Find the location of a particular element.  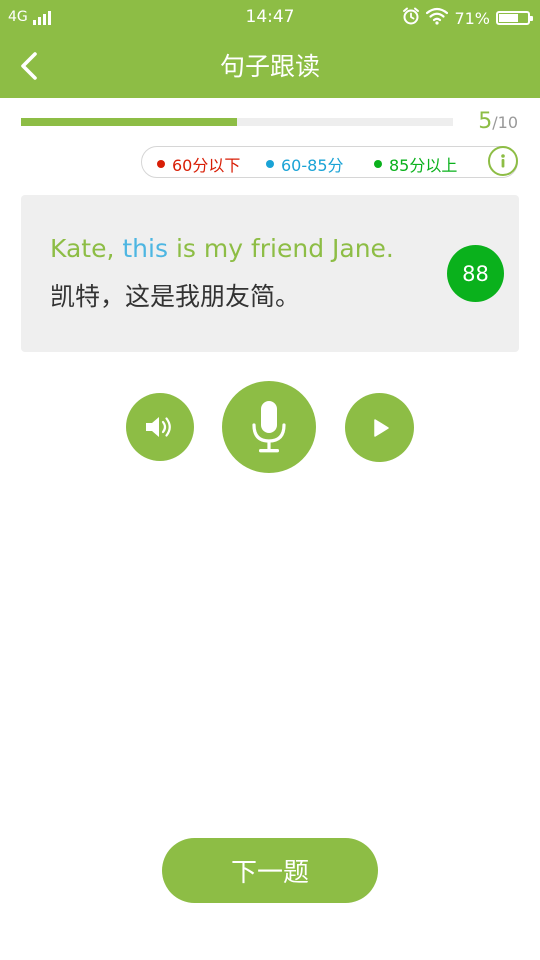

legend-item-low: 60分以下 is located at coordinates (198, 164).